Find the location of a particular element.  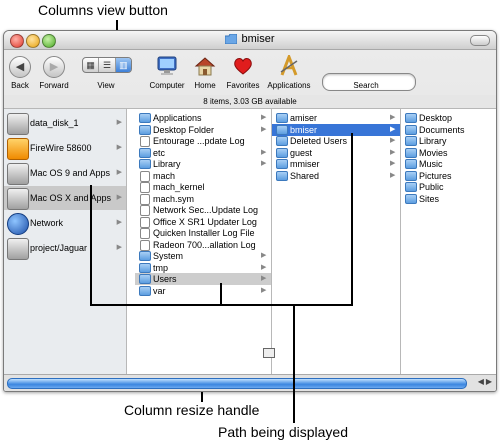

list-item: Music is located at coordinates (448, 164).